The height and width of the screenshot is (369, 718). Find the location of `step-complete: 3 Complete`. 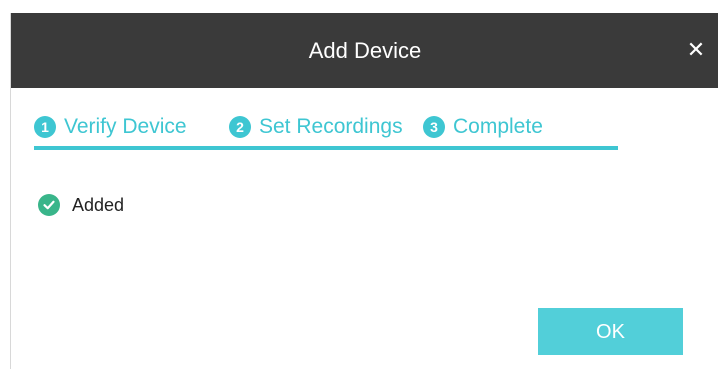

step-complete: 3 Complete is located at coordinates (483, 127).